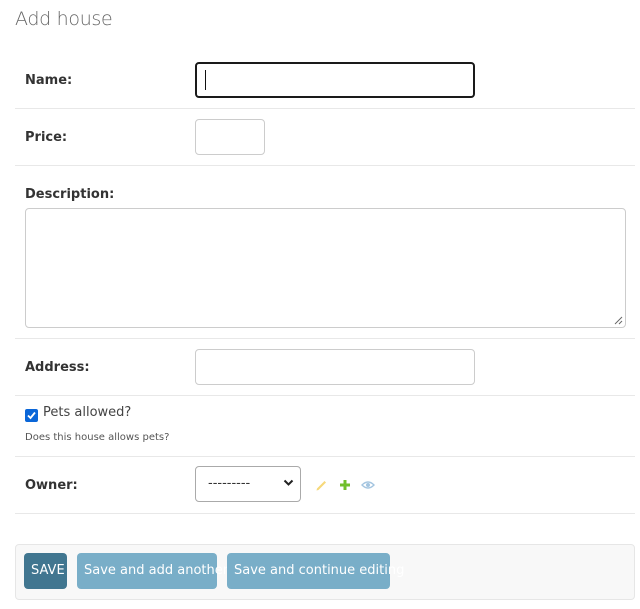  Describe the element at coordinates (345, 485) in the screenshot. I see `add-owner-icon` at that location.